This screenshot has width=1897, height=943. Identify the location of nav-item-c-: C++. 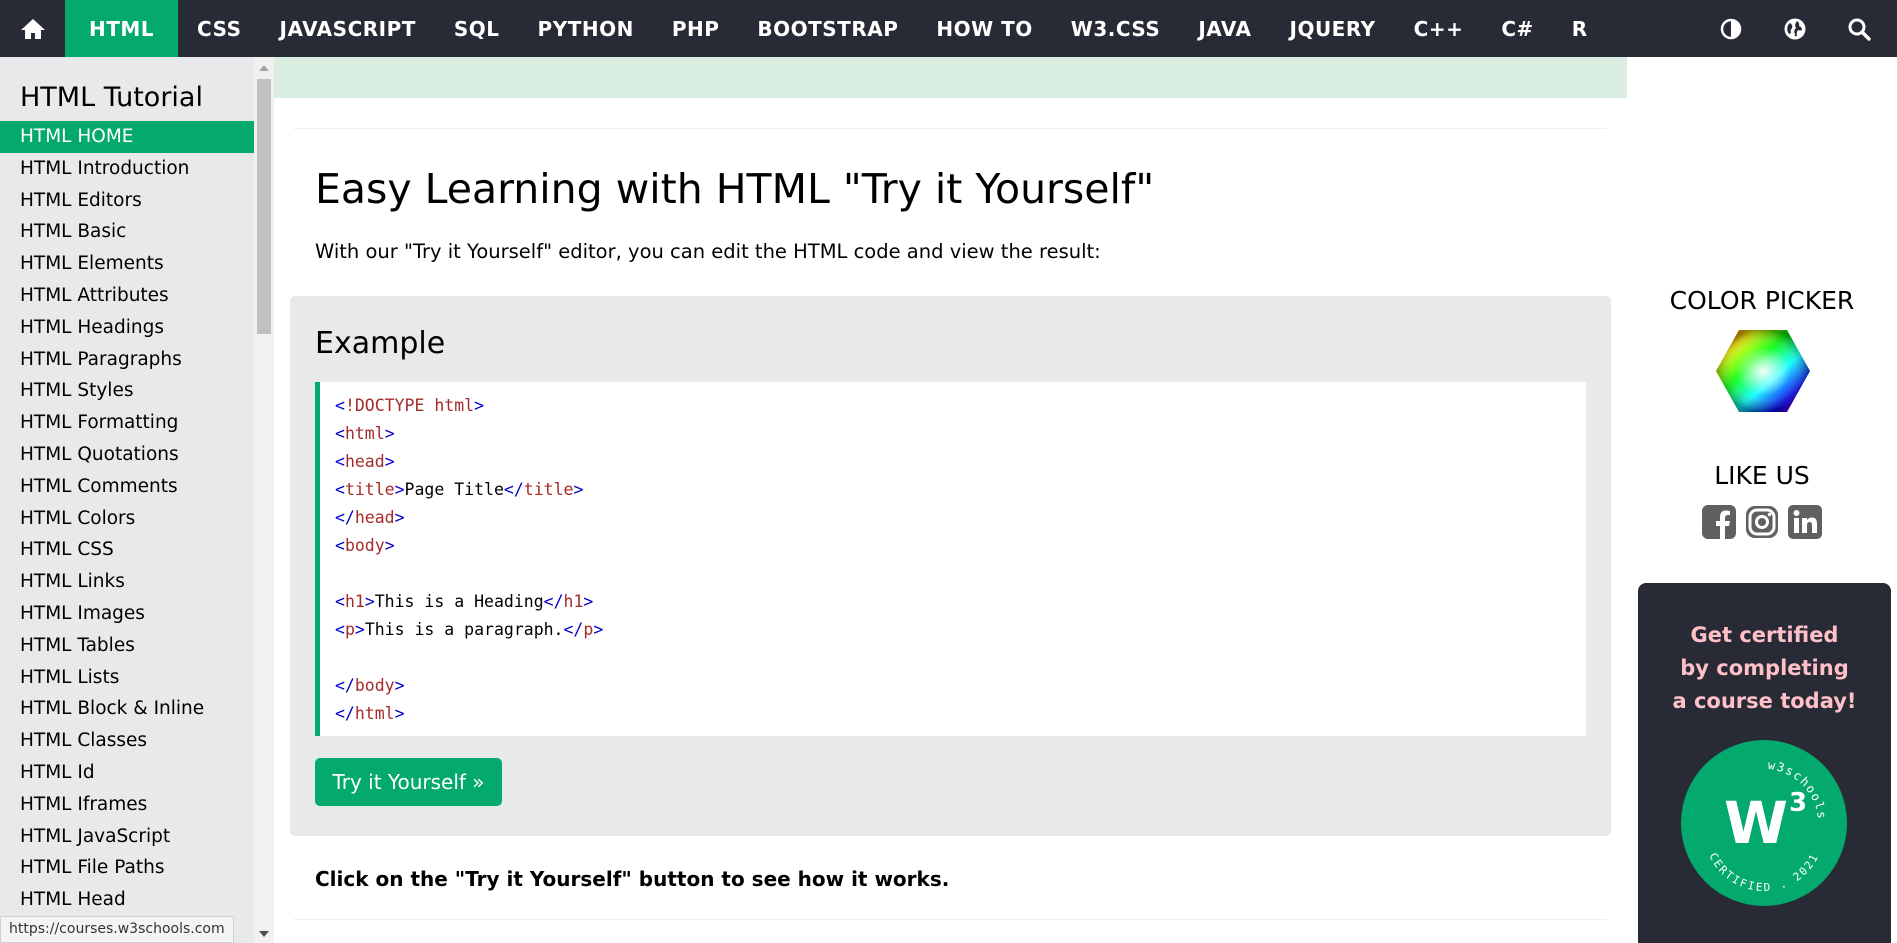
(1439, 28).